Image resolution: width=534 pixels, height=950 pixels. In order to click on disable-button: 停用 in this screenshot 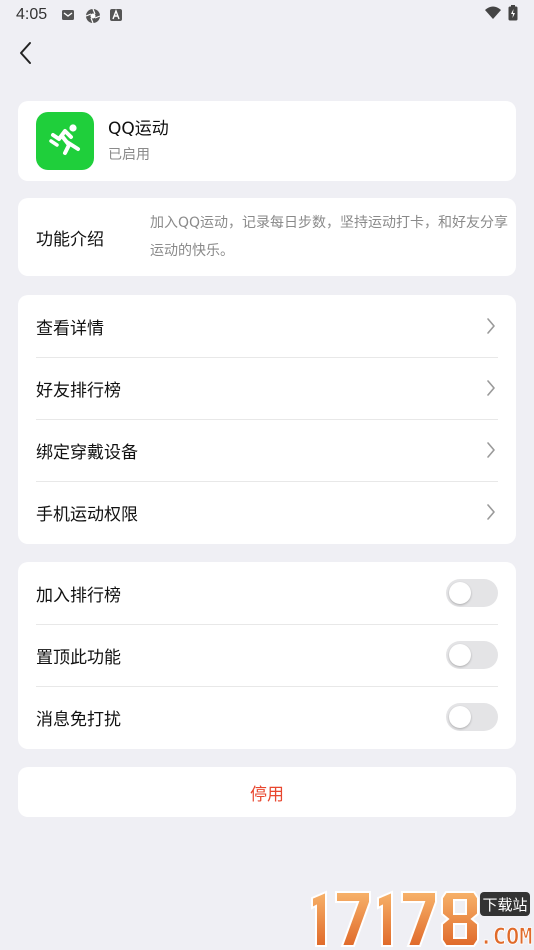, I will do `click(267, 792)`.